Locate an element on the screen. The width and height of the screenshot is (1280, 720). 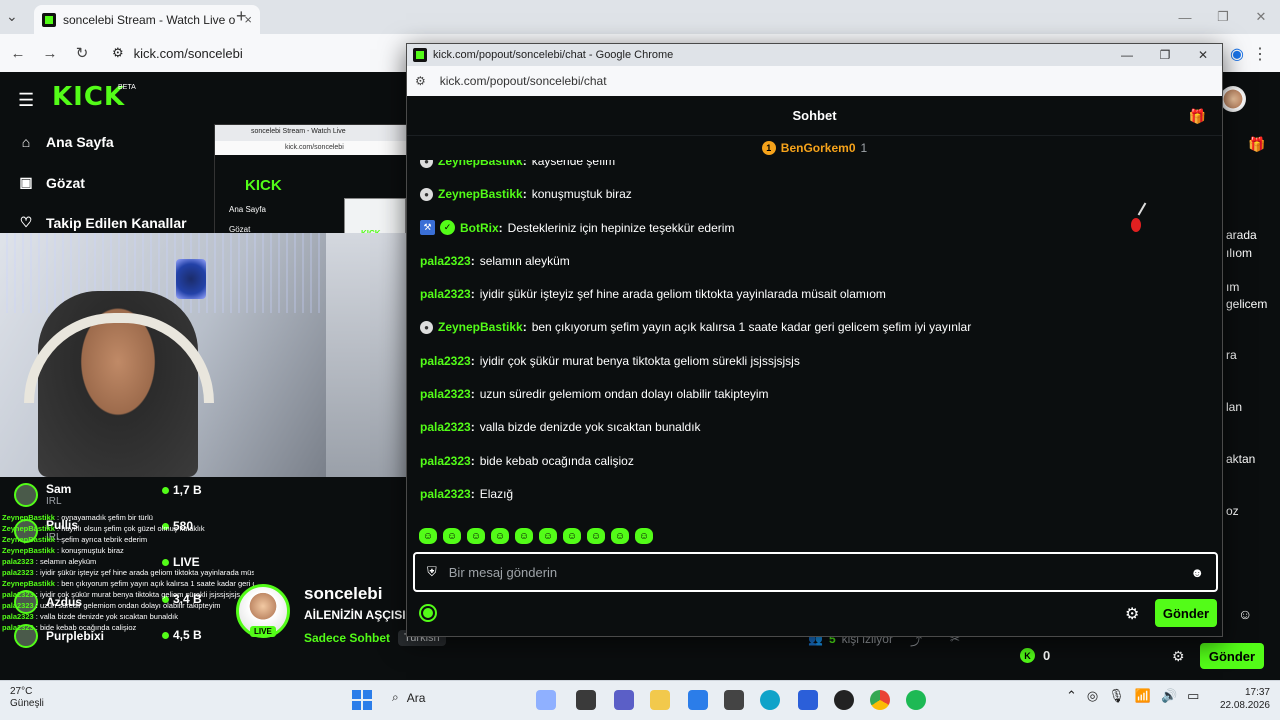
shield-icon: ⛨ is located at coordinates (432, 572).